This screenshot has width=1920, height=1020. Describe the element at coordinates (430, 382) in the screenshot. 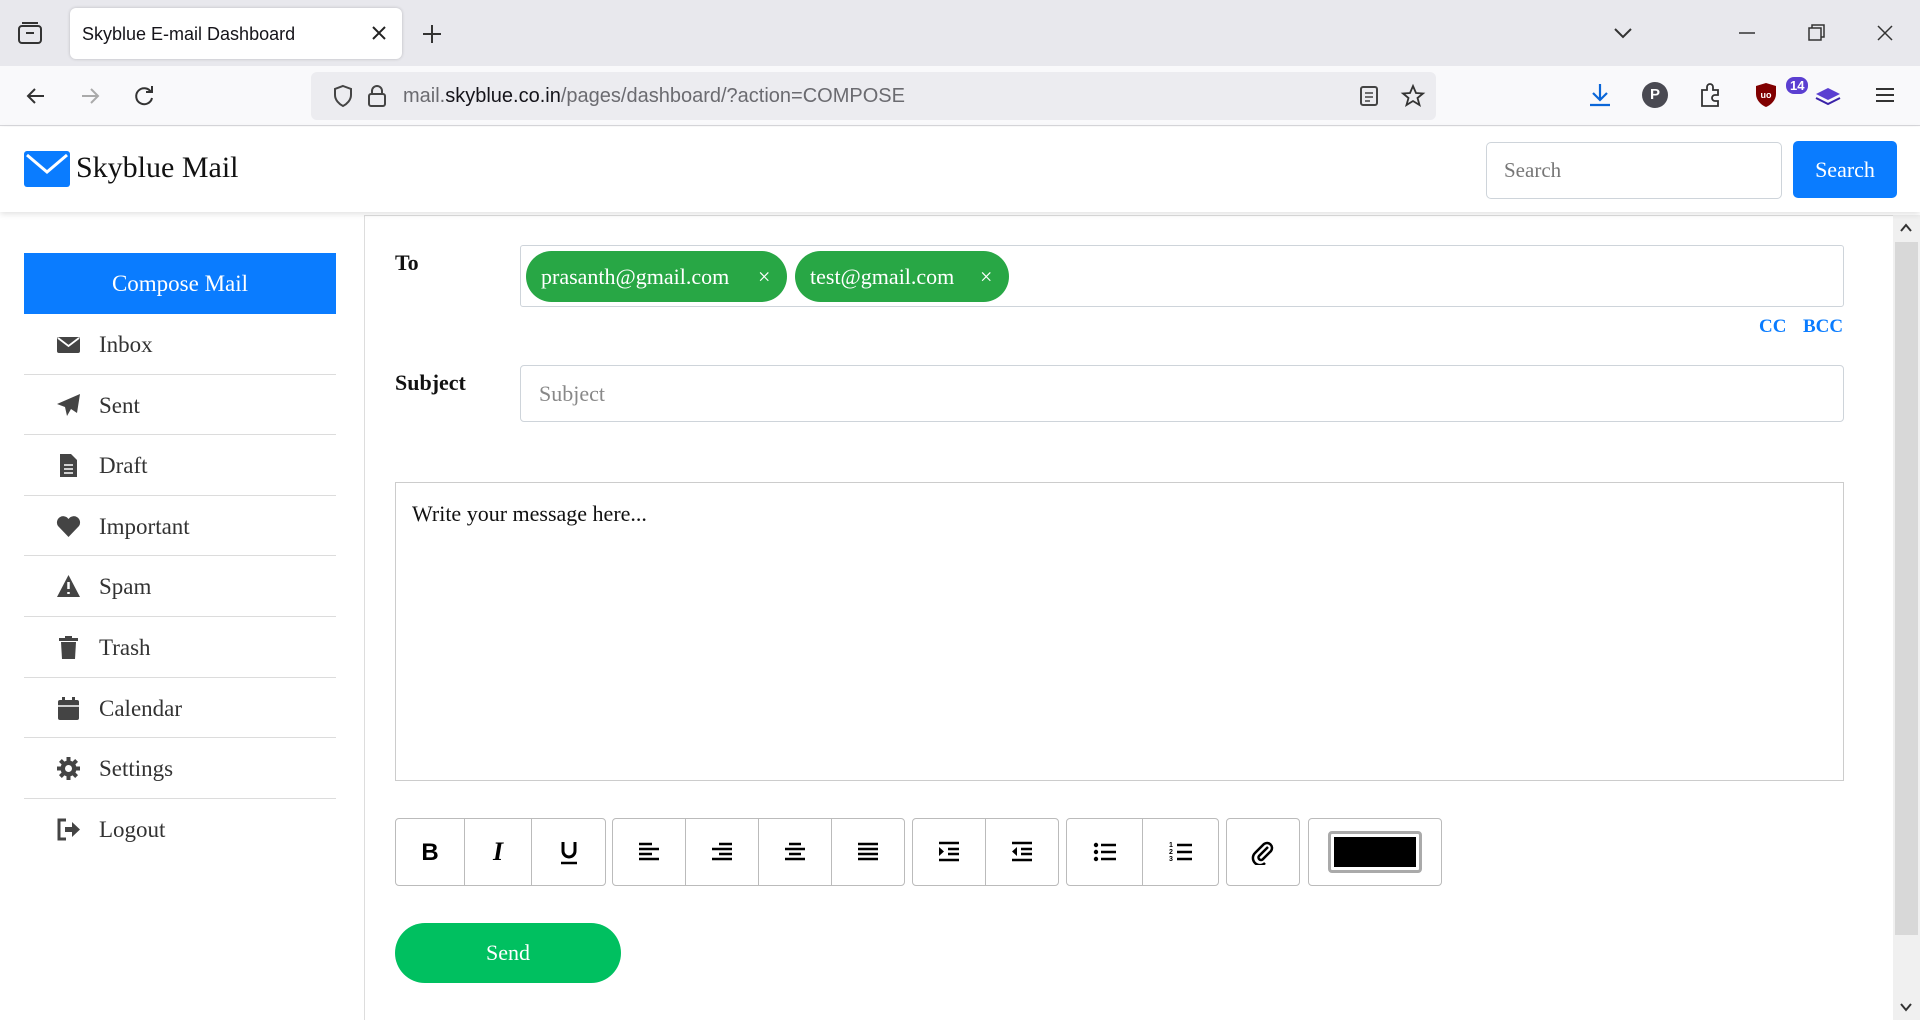

I see `subject-label: Subject` at that location.